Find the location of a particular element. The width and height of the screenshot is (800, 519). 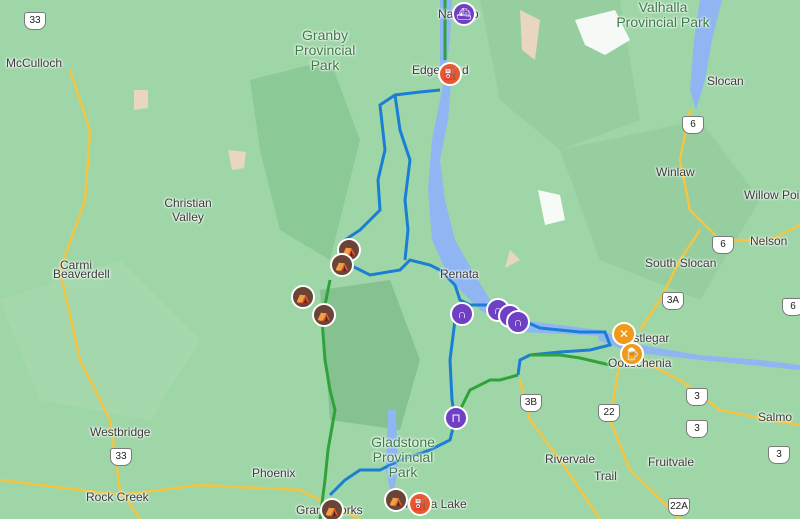

place-slocan: Slocan is located at coordinates (725, 81).